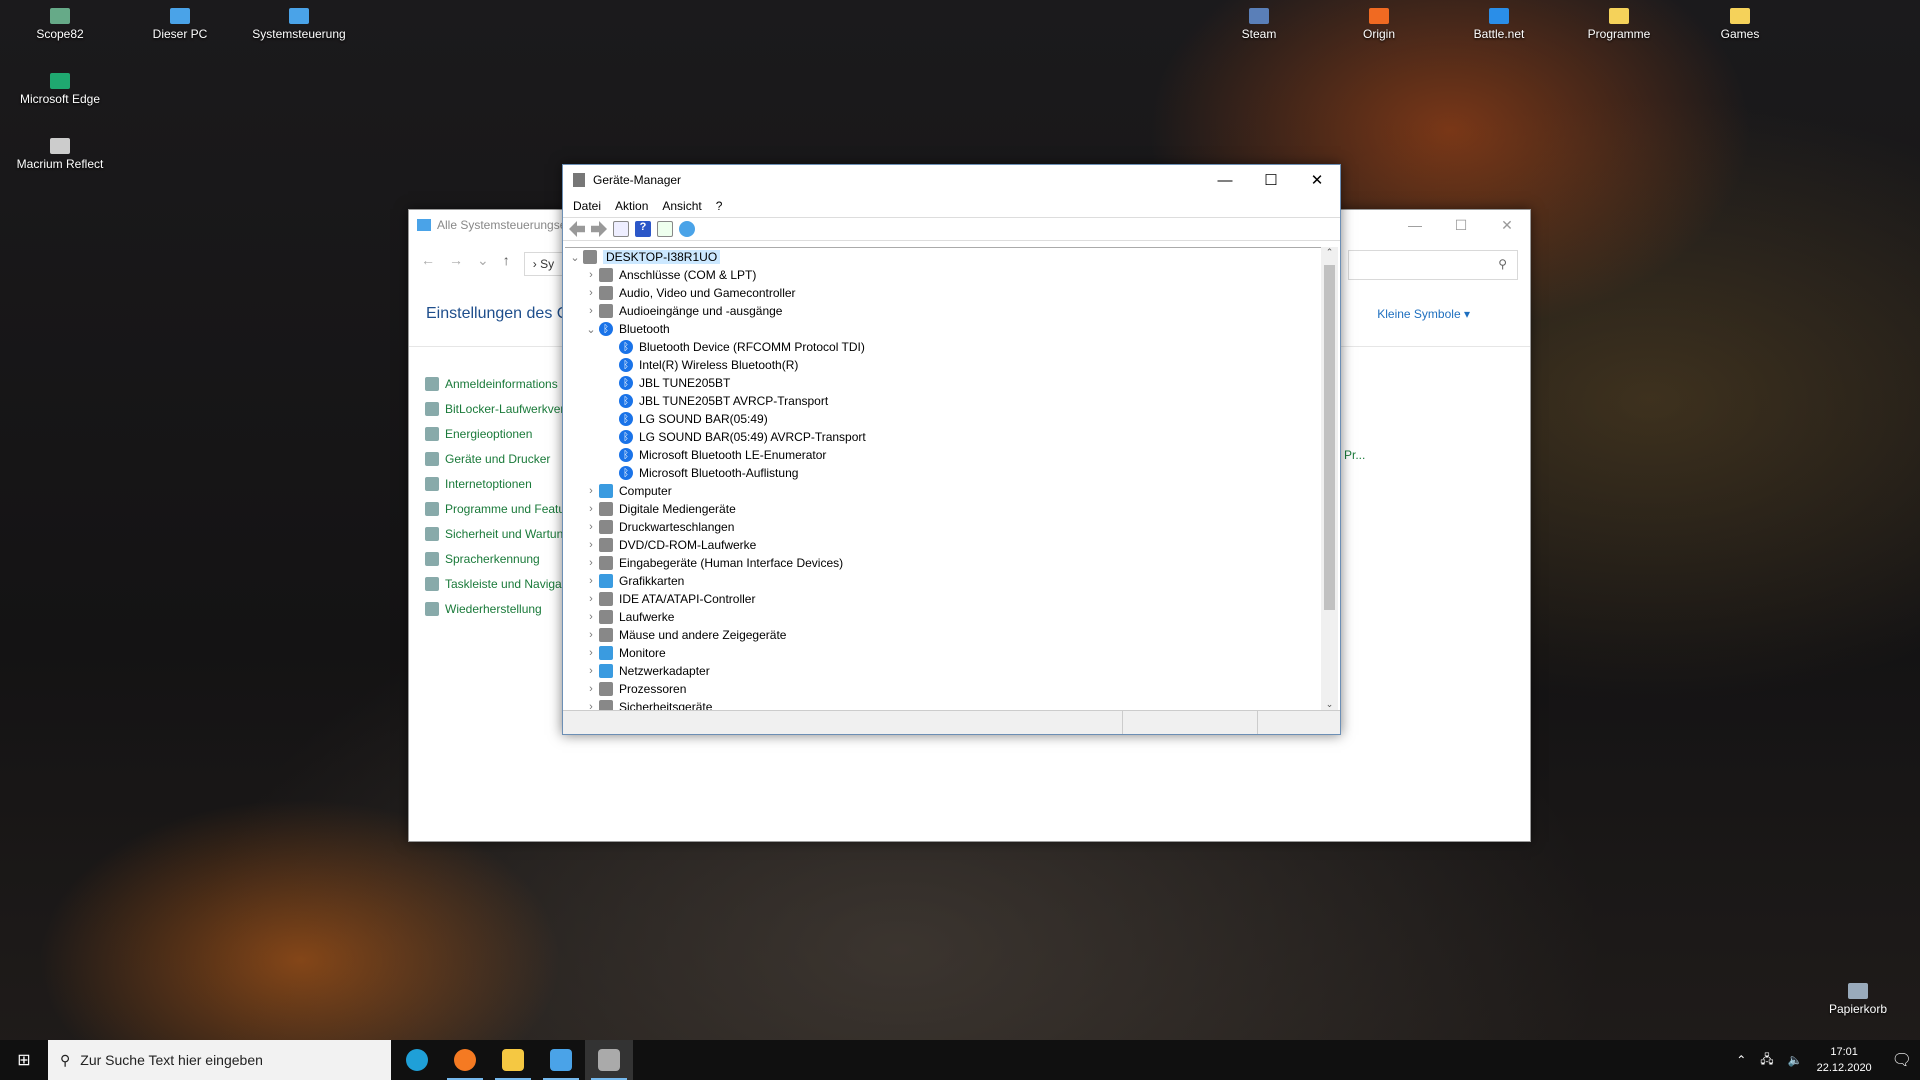  I want to click on tree-item: › Mäuse und andere Zeigegeräte, so click(951, 635).